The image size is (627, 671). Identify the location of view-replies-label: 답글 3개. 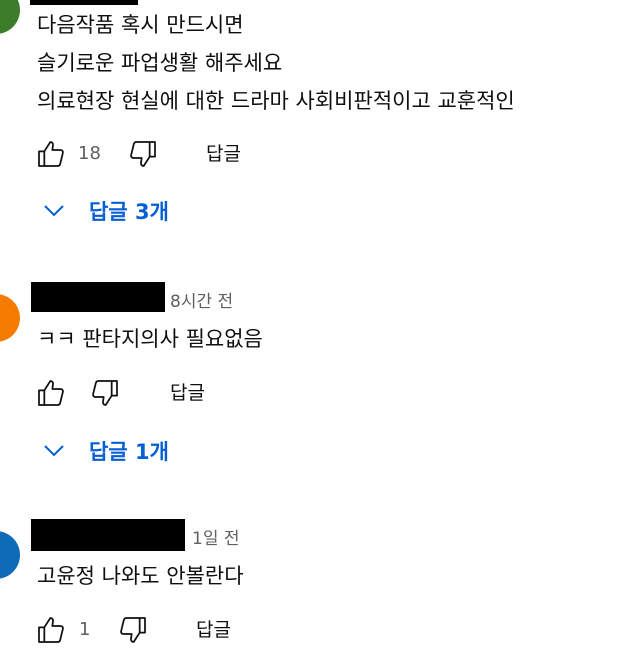
(129, 212).